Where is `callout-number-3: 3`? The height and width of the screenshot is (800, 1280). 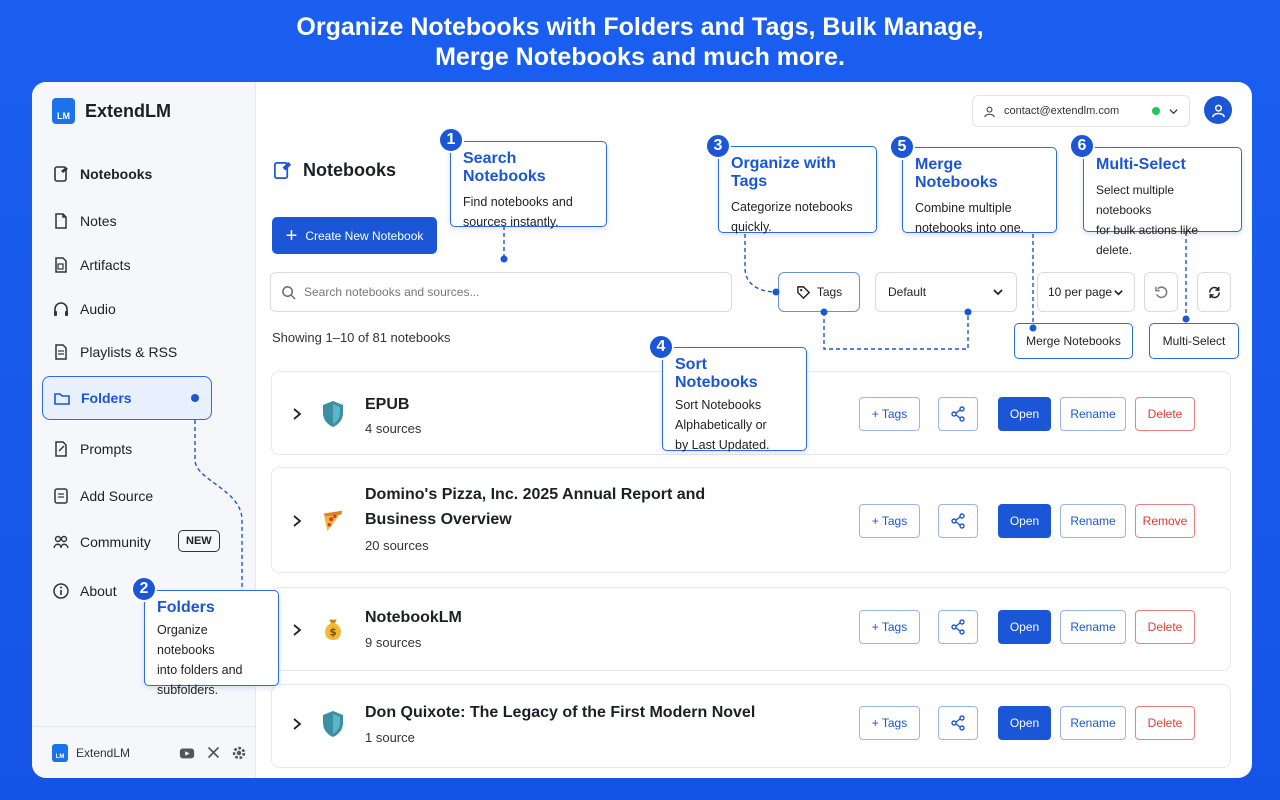 callout-number-3: 3 is located at coordinates (718, 146).